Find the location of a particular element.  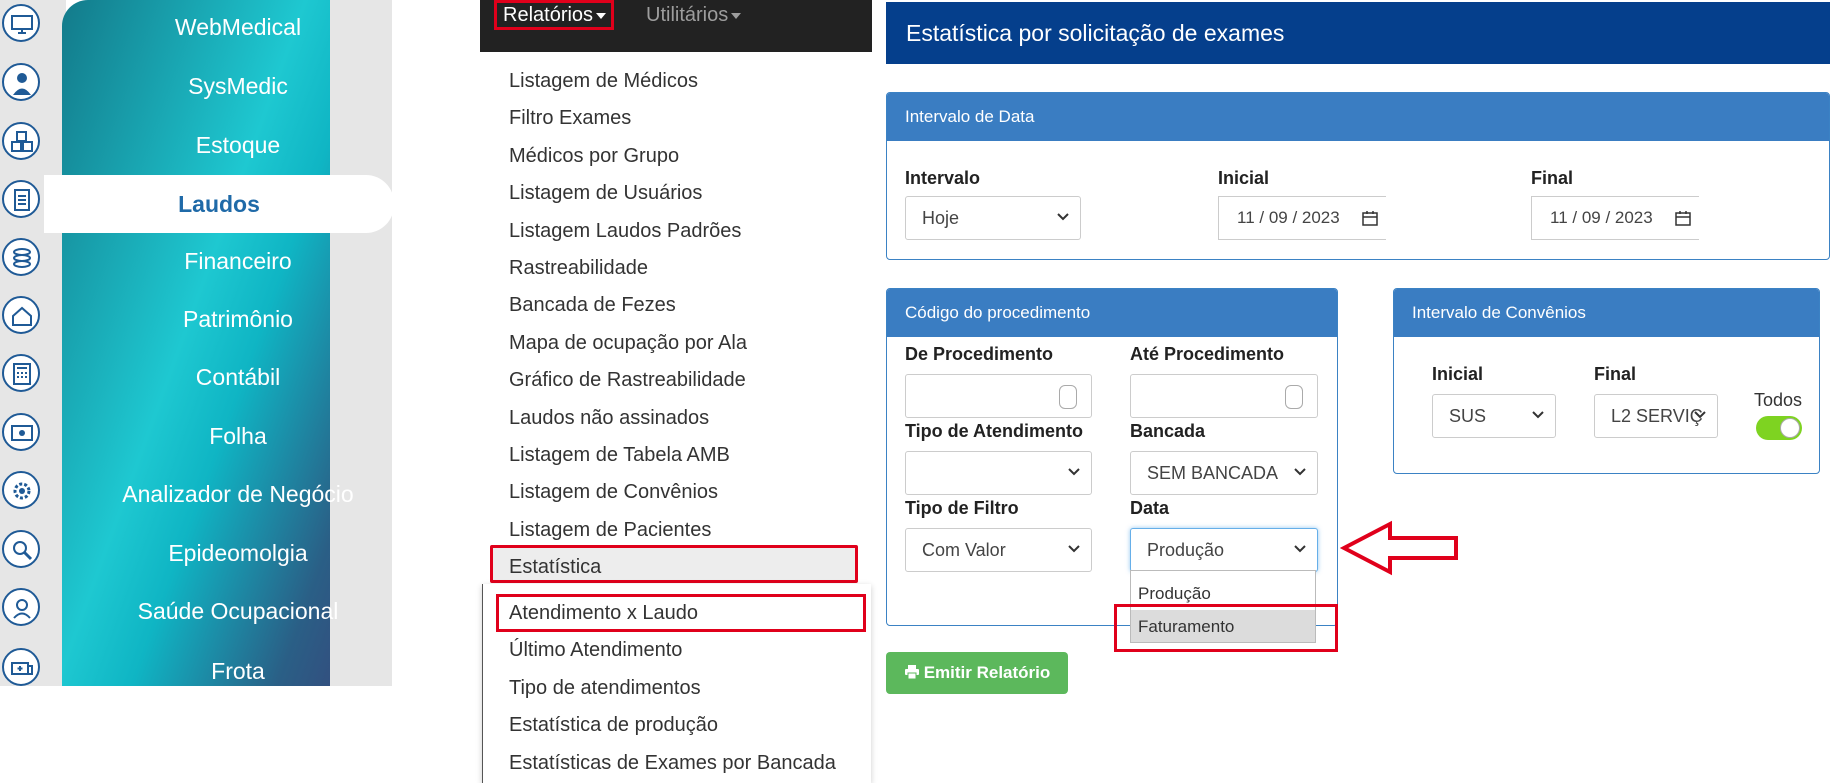

monitor-icon is located at coordinates (21, 23).